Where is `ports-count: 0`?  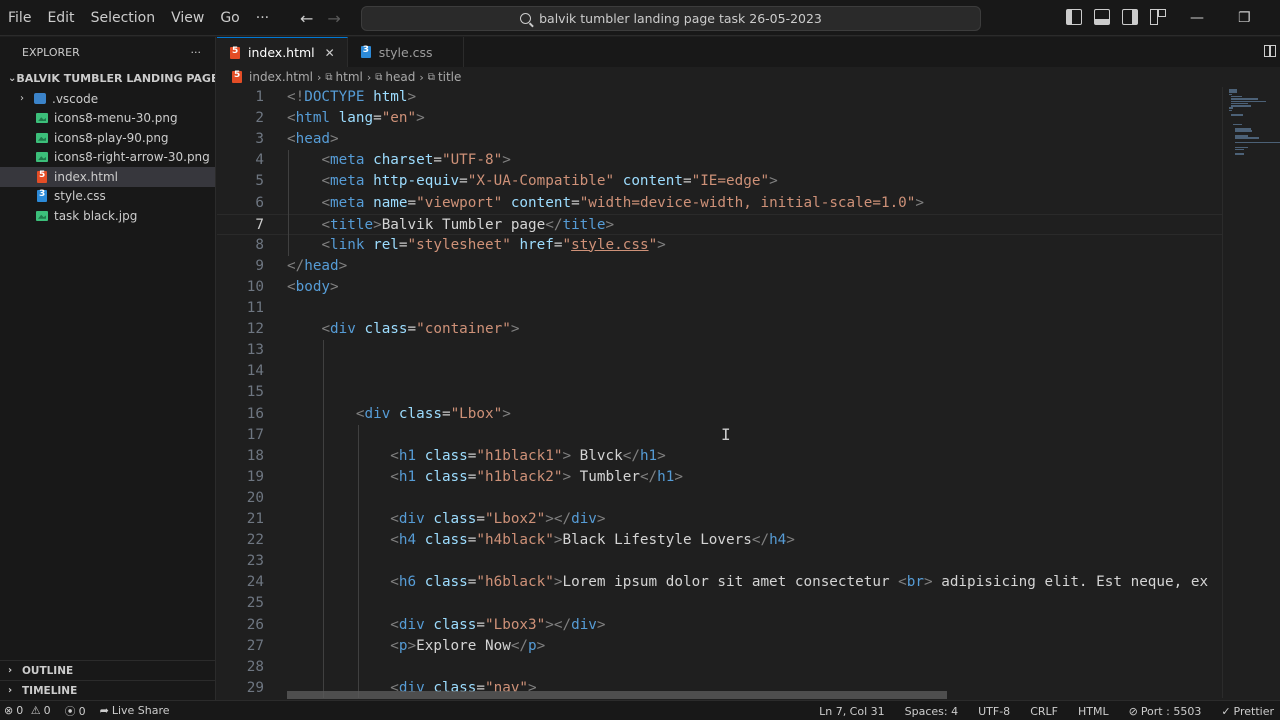
ports-count: 0 is located at coordinates (82, 711).